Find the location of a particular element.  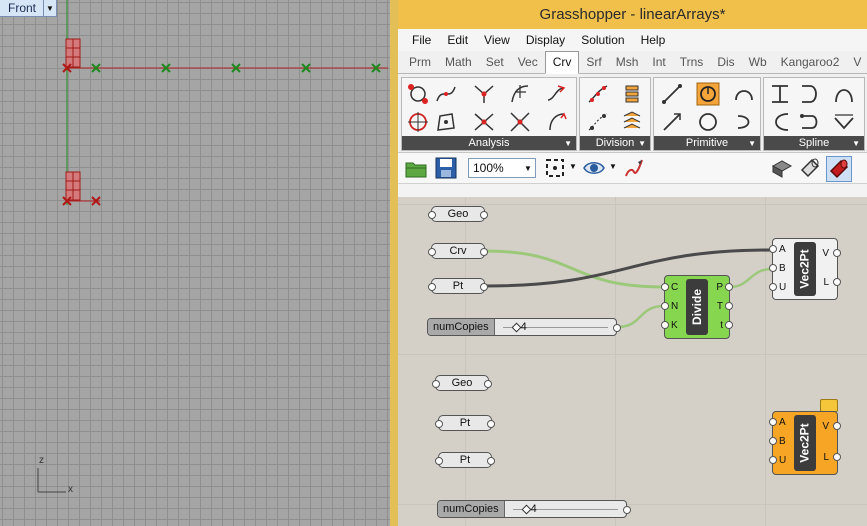

tab-prm: Prm is located at coordinates (420, 62).